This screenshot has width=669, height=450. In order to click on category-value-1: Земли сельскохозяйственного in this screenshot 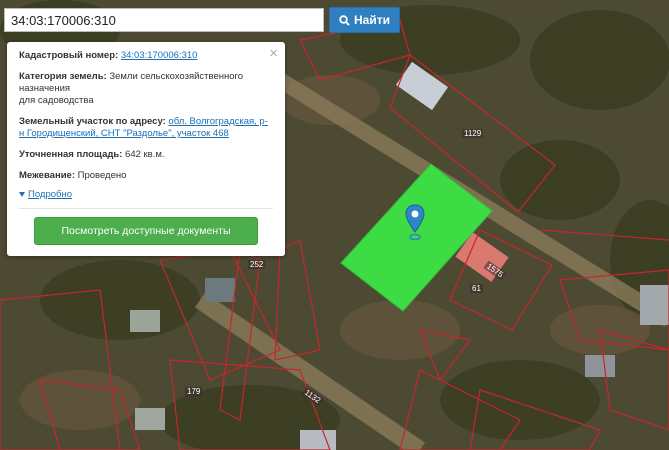, I will do `click(176, 76)`.